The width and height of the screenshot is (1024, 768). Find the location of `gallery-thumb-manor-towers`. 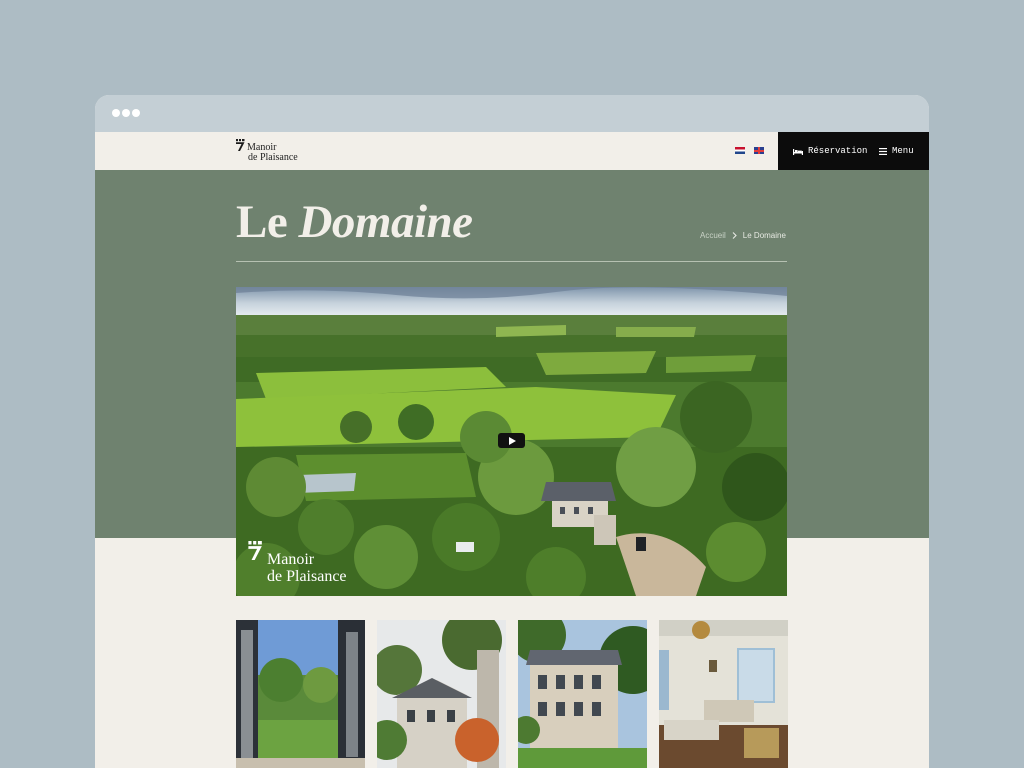

gallery-thumb-manor-towers is located at coordinates (441, 694).